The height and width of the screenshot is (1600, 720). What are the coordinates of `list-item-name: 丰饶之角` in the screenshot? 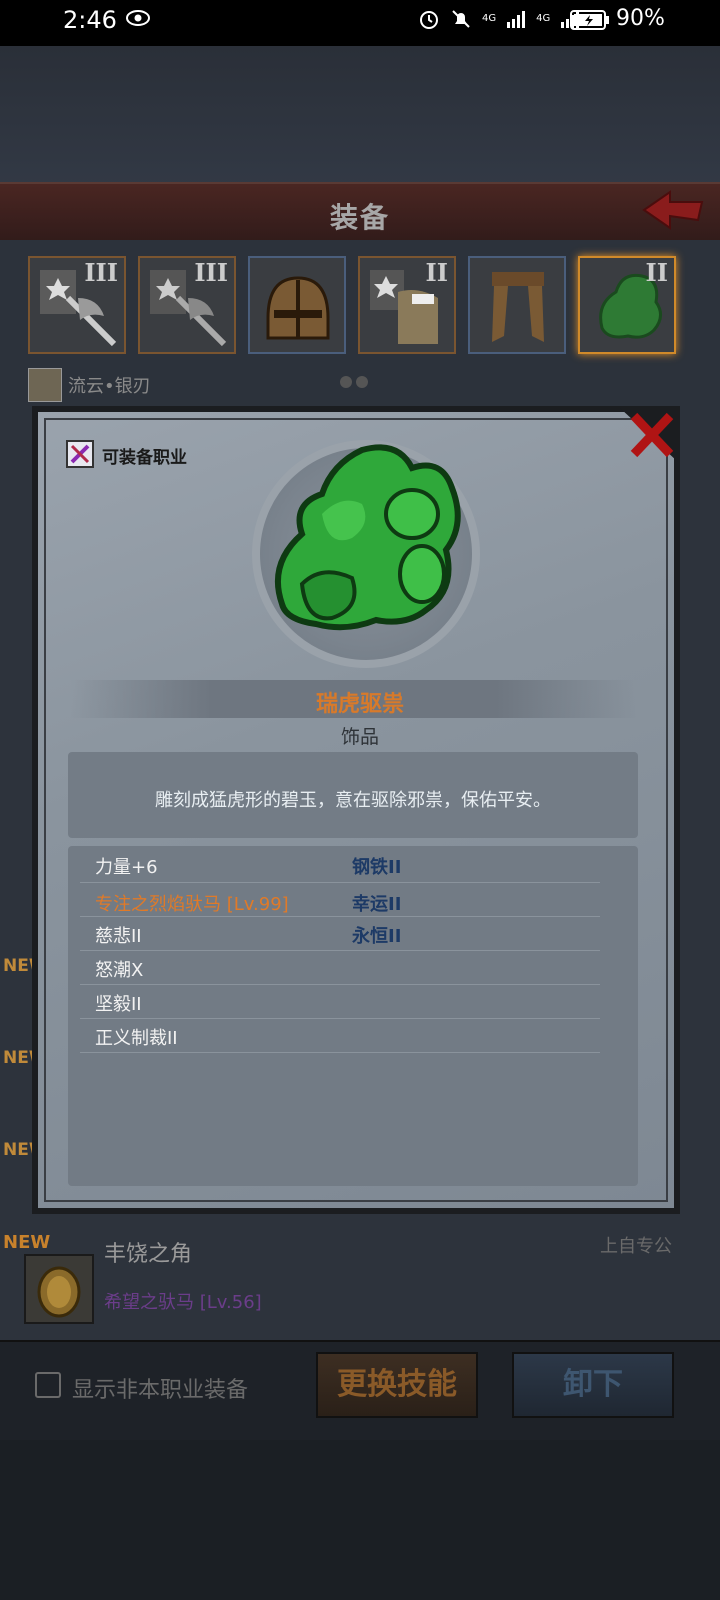 It's located at (148, 1254).